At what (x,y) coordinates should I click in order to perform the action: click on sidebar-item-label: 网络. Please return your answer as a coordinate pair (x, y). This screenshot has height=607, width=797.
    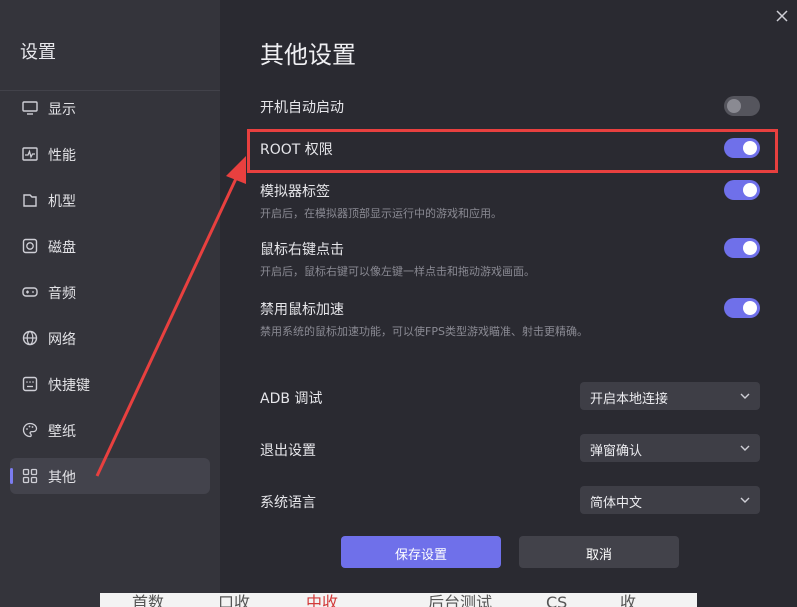
    Looking at the image, I should click on (62, 340).